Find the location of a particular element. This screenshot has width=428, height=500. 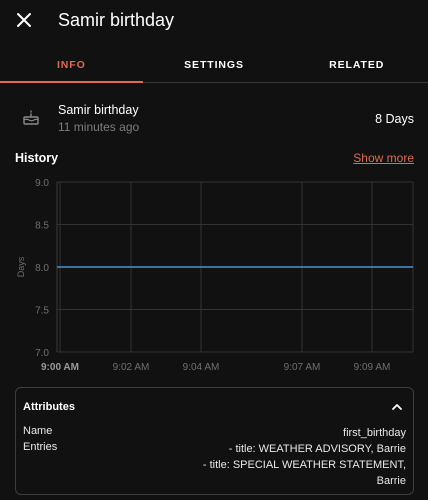

history-title: History is located at coordinates (37, 158).